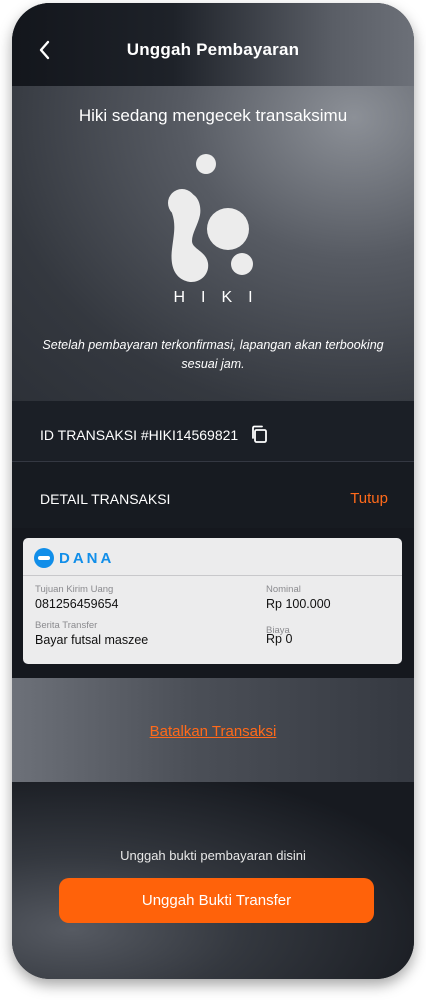 Image resolution: width=426 pixels, height=1000 pixels. Describe the element at coordinates (259, 434) in the screenshot. I see `copy-icon` at that location.